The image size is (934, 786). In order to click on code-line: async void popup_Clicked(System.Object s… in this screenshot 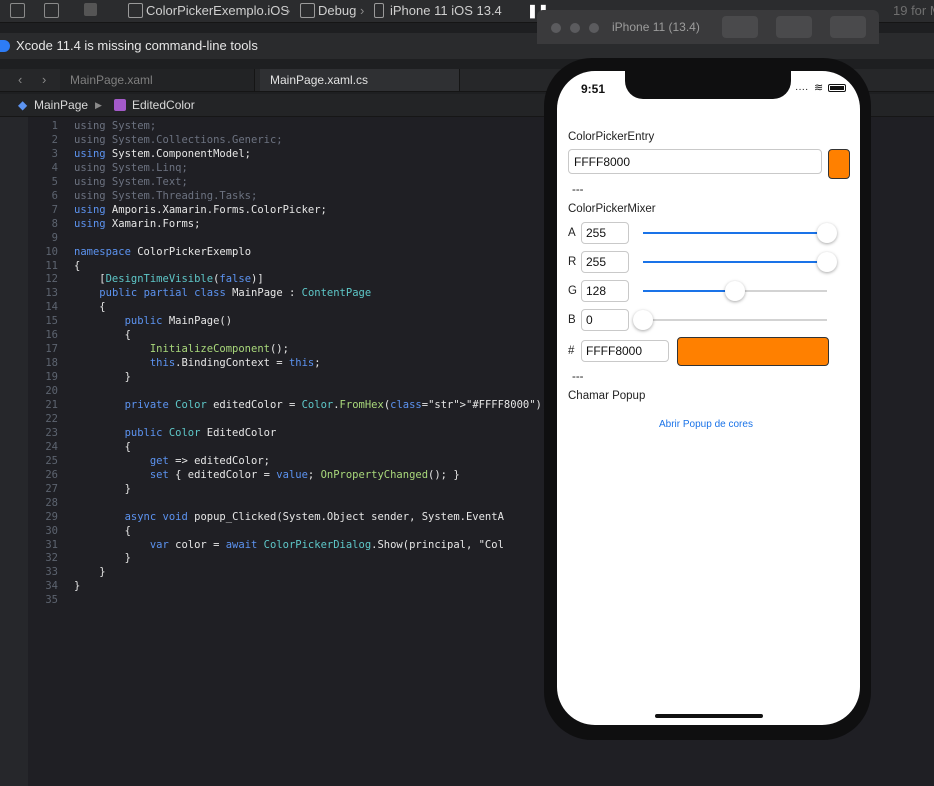, I will do `click(289, 517)`.